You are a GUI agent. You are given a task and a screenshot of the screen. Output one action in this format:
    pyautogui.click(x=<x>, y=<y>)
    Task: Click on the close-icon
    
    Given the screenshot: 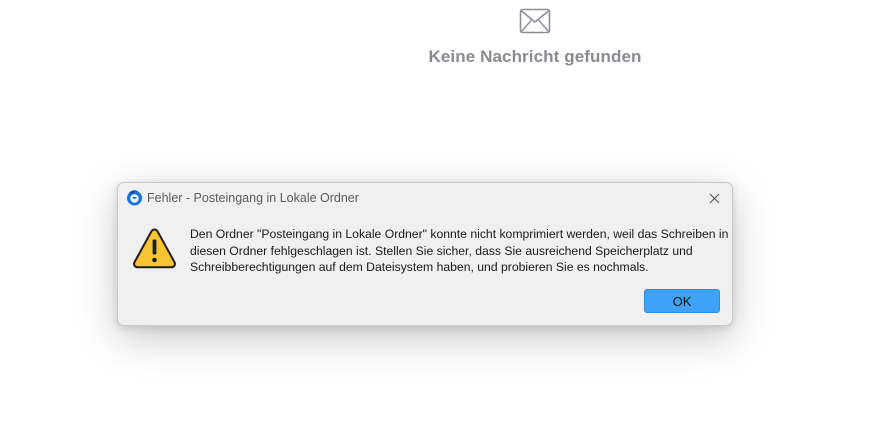 What is the action you would take?
    pyautogui.click(x=714, y=198)
    